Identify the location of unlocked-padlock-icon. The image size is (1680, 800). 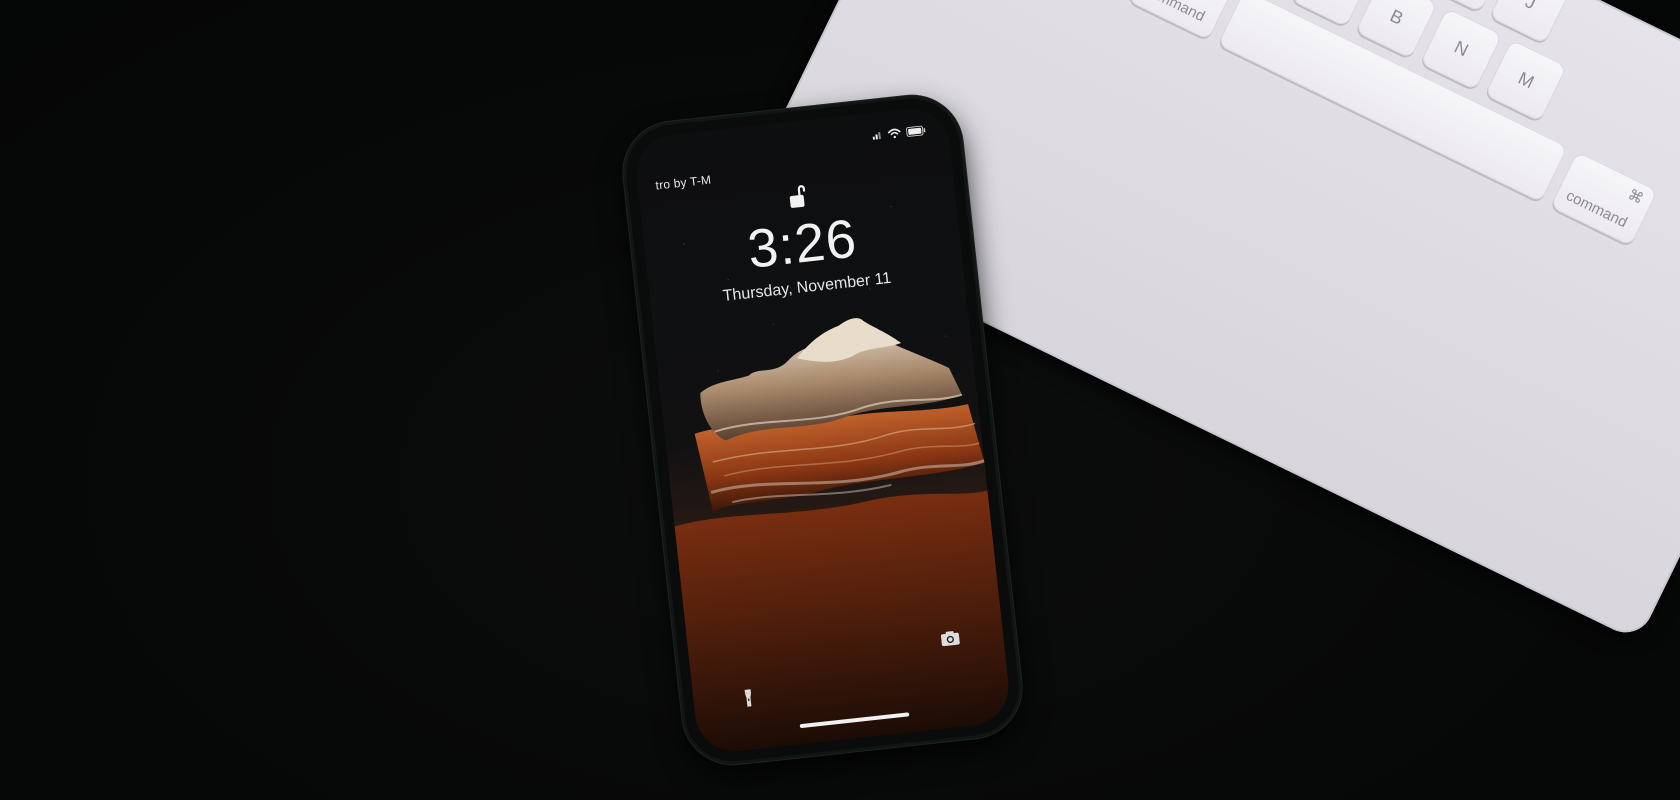
(797, 196).